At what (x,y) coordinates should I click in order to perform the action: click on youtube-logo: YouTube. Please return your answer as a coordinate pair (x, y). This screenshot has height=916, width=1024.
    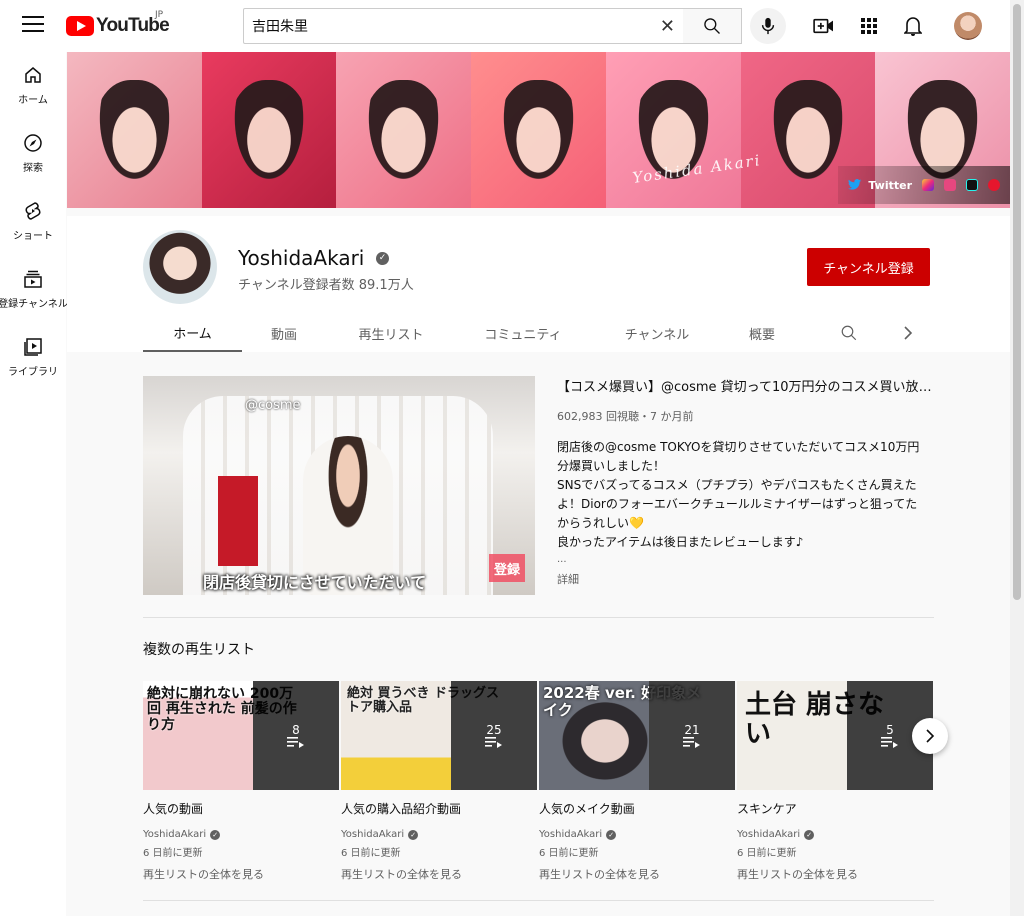
    Looking at the image, I should click on (118, 26).